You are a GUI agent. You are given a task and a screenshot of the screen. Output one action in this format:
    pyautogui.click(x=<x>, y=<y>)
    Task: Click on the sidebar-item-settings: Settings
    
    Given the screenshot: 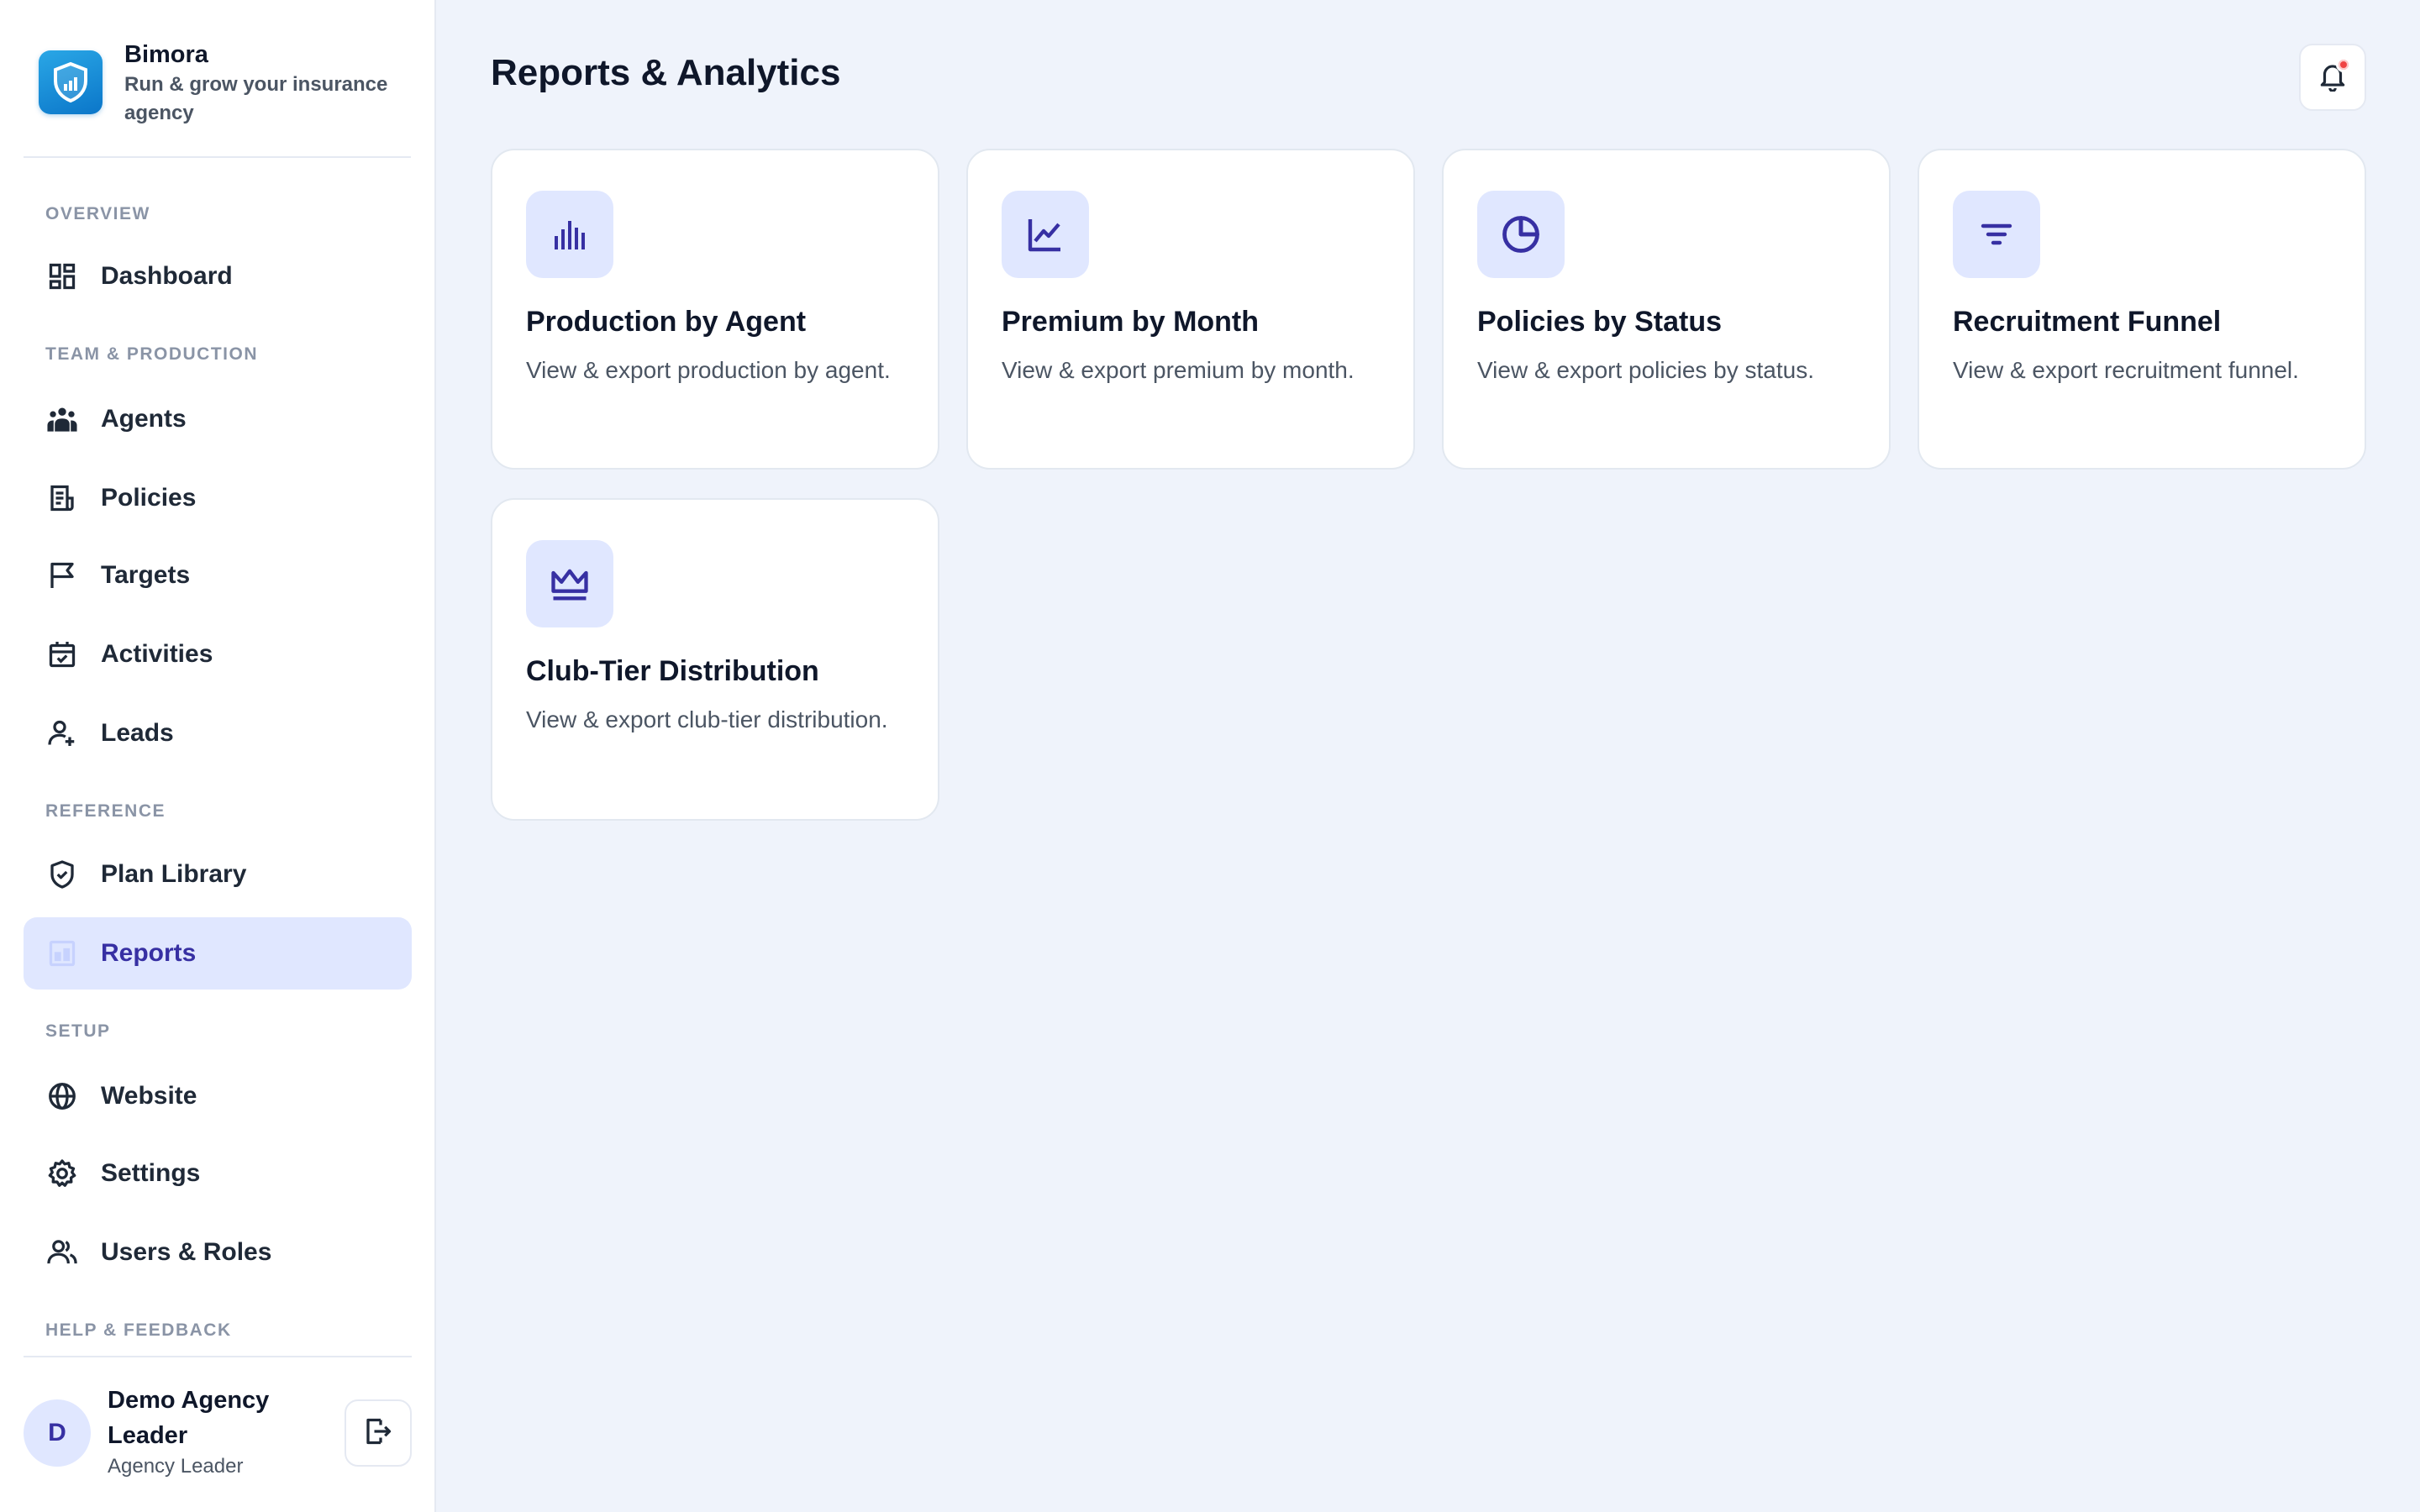 What is the action you would take?
    pyautogui.click(x=218, y=1173)
    